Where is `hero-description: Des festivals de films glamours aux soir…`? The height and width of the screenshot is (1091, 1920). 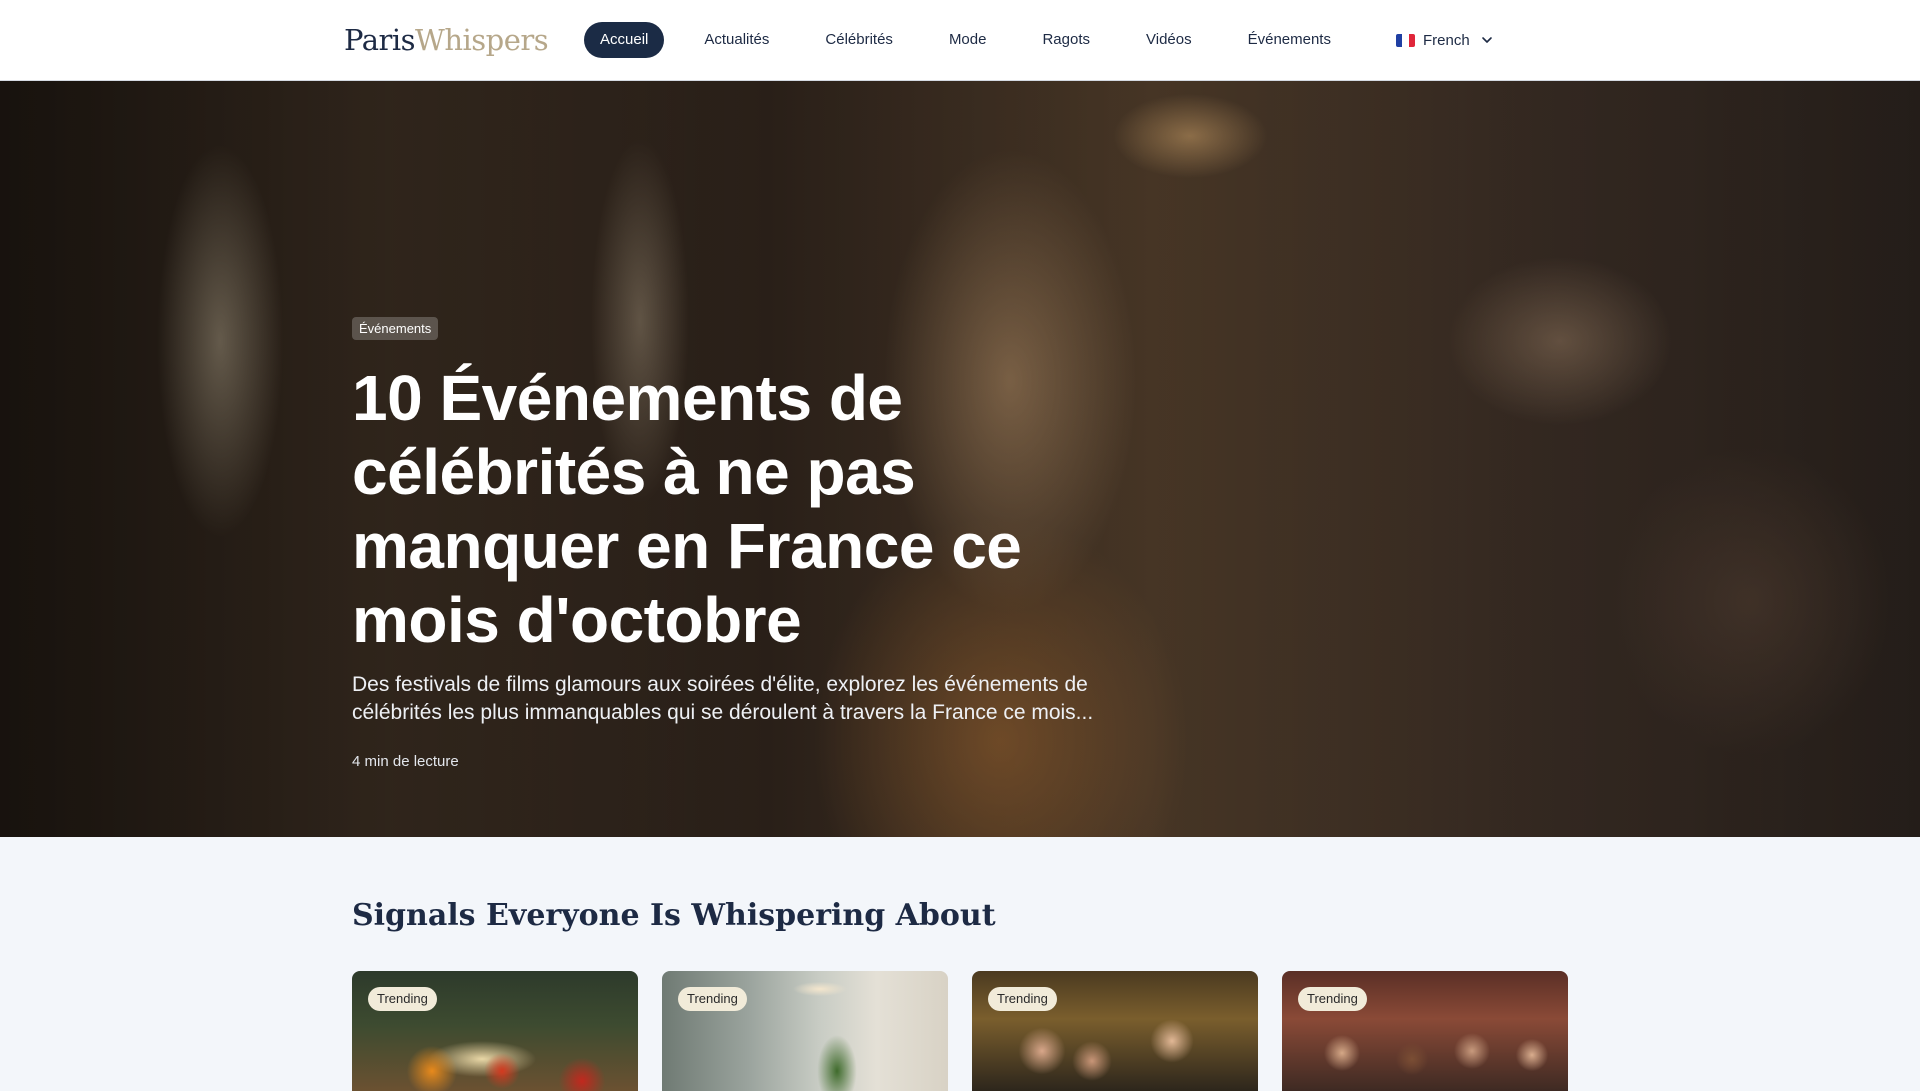
hero-description: Des festivals de films glamours aux soir… is located at coordinates (723, 698).